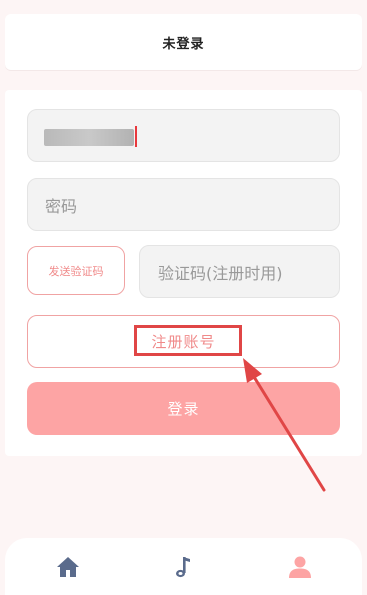 The image size is (367, 595). What do you see at coordinates (188, 340) in the screenshot?
I see `annotation-highlight-box` at bounding box center [188, 340].